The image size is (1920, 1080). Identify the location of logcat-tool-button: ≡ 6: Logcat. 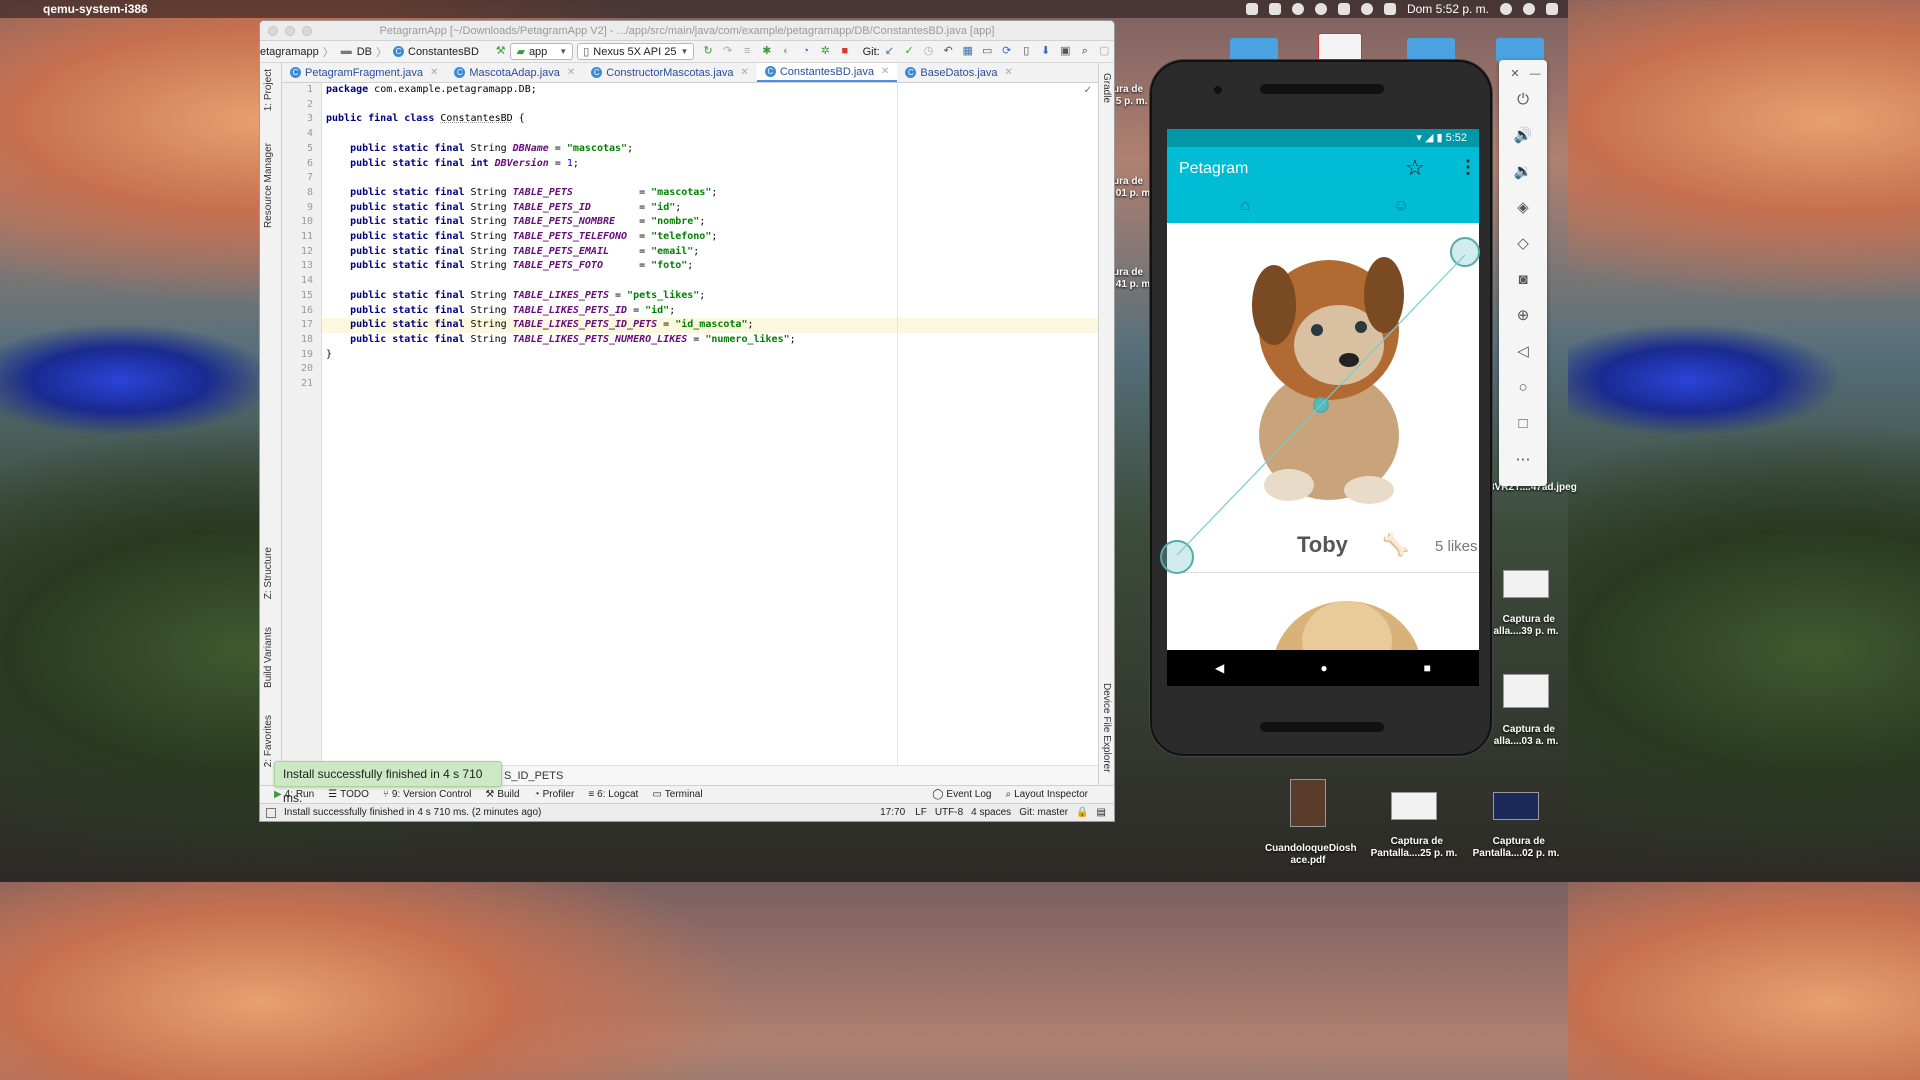
(613, 794).